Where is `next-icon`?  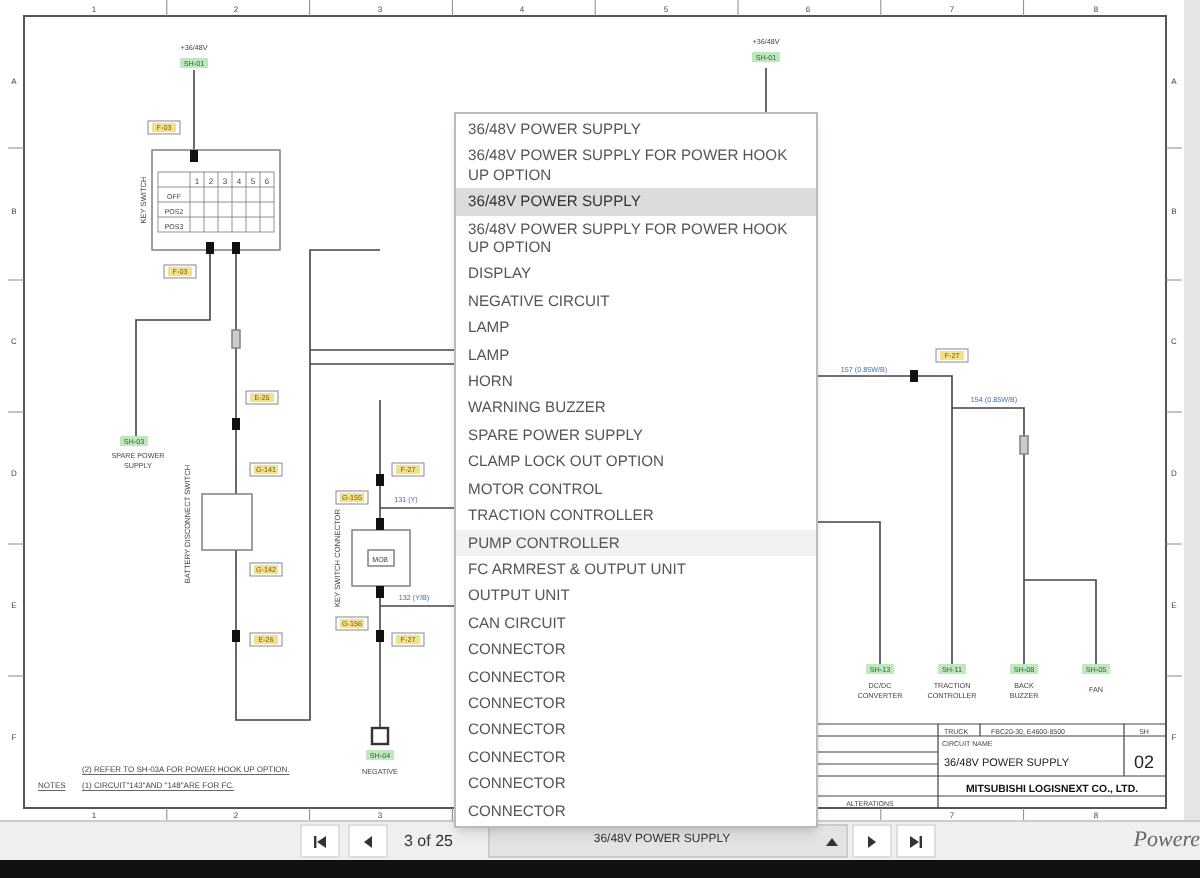
next-icon is located at coordinates (872, 841).